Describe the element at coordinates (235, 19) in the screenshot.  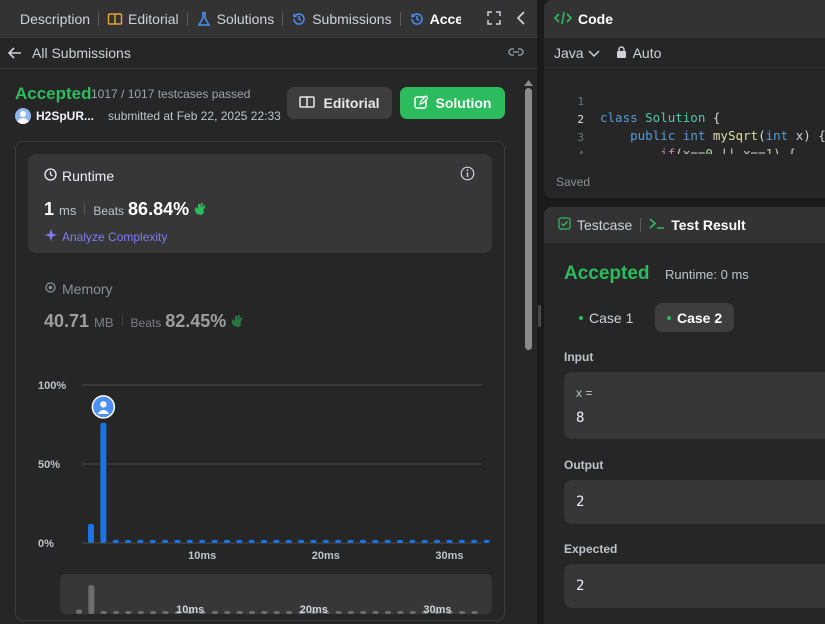
I see `tab-solutions: Solutions` at that location.